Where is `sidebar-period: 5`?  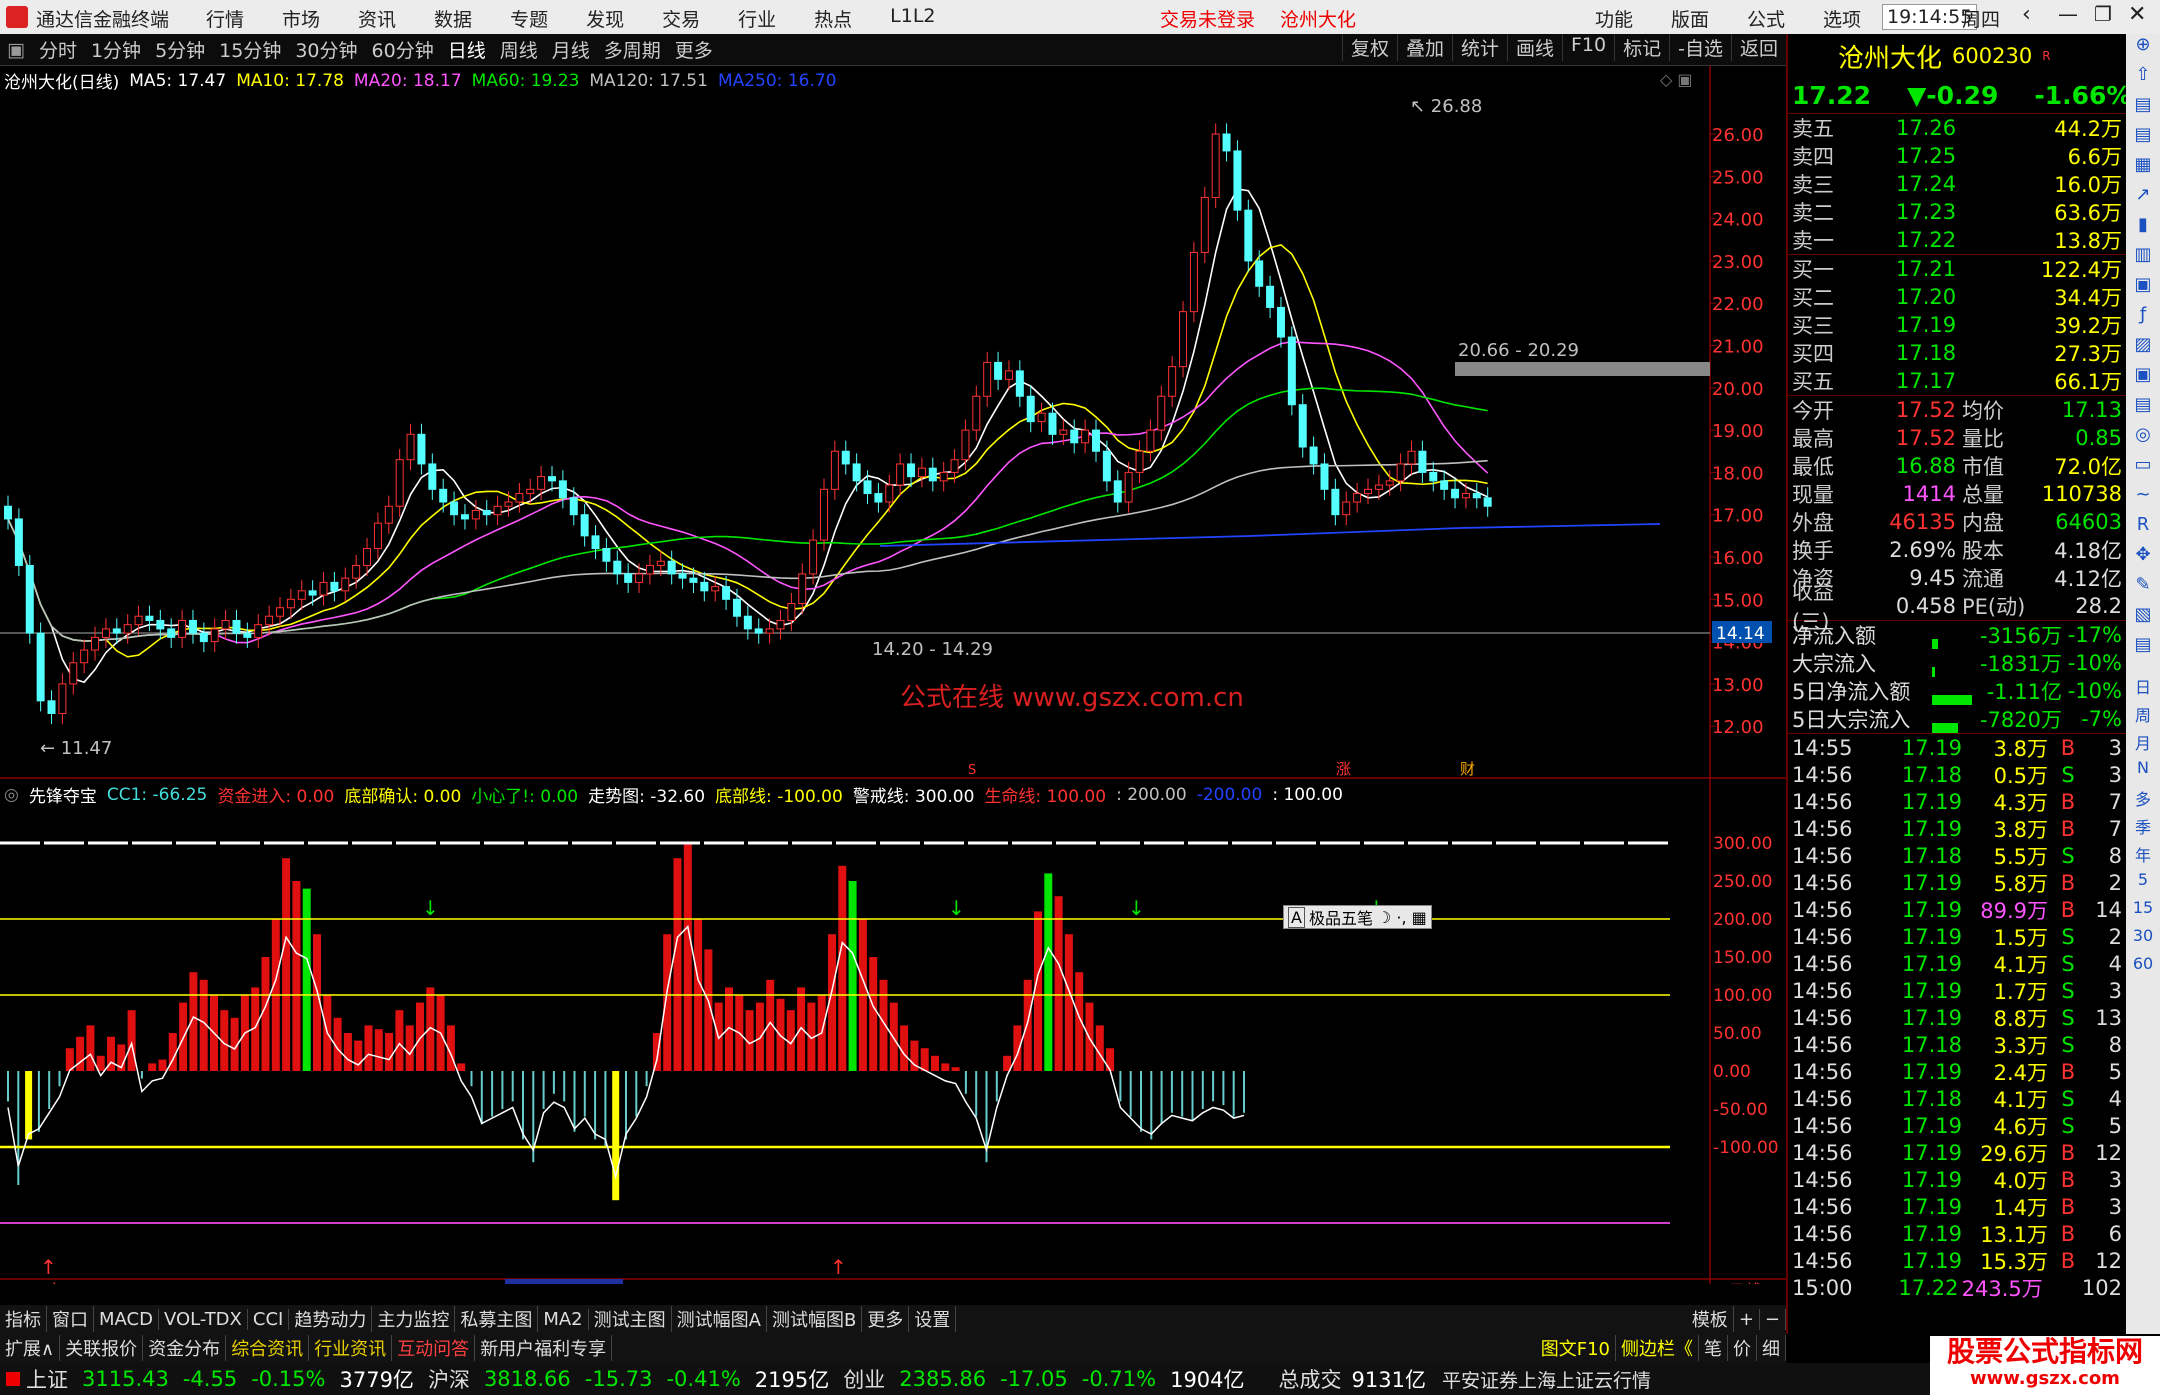 sidebar-period: 5 is located at coordinates (2143, 884).